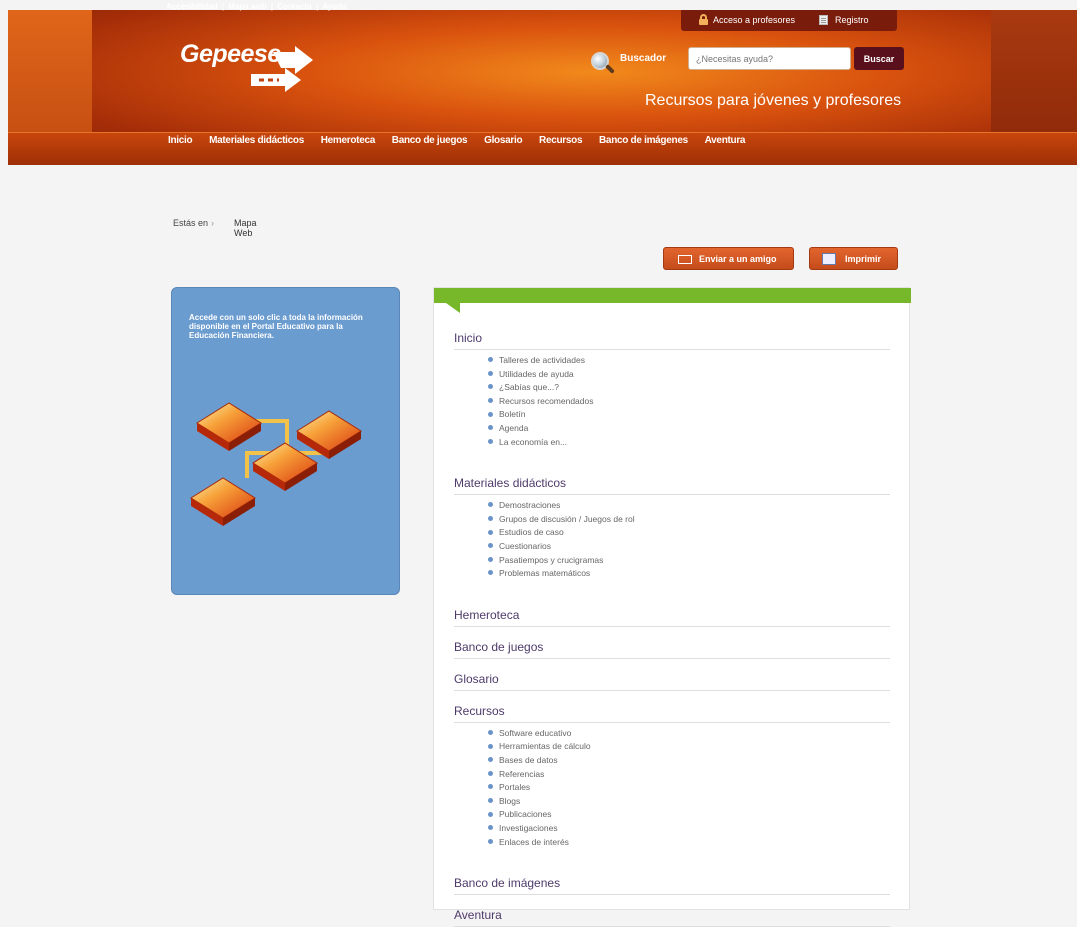 This screenshot has width=1077, height=927. I want to click on sitemap-item: Problemas matemáticos, so click(539, 573).